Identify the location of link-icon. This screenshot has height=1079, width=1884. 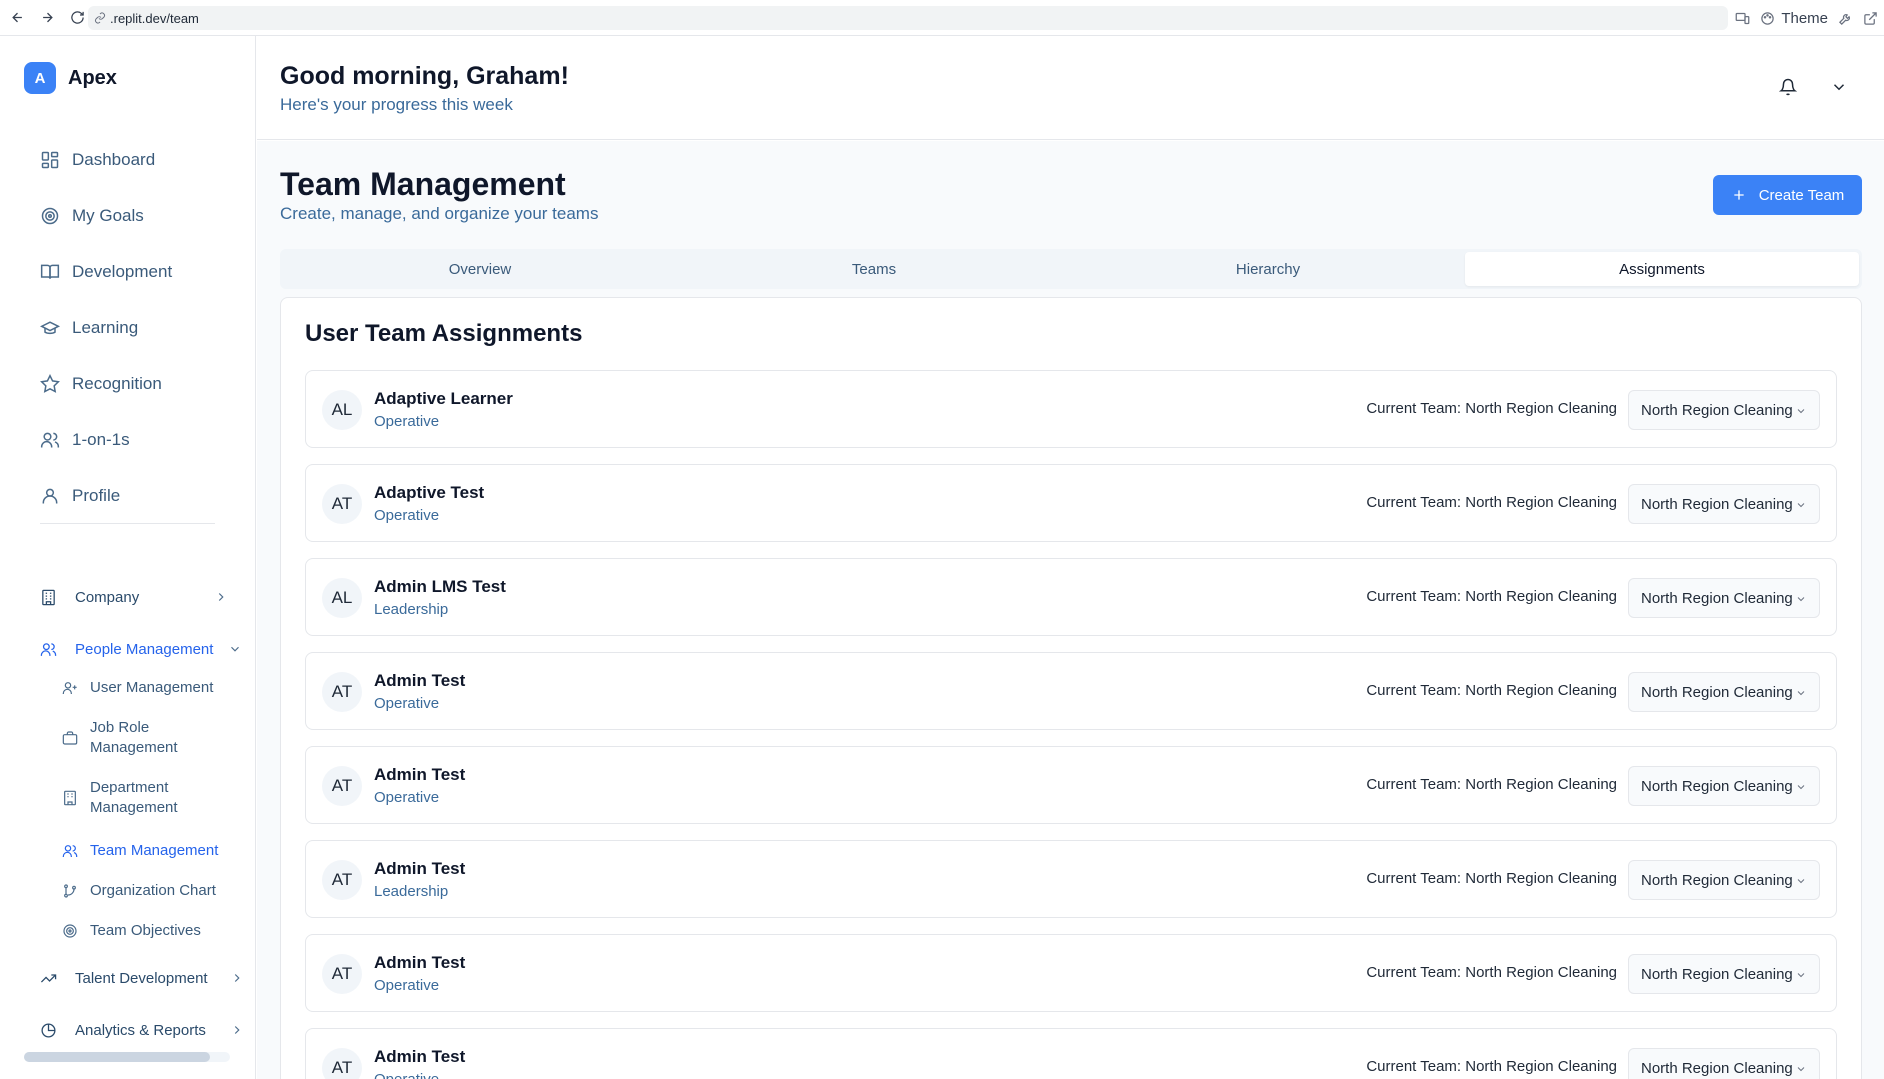
(100, 18).